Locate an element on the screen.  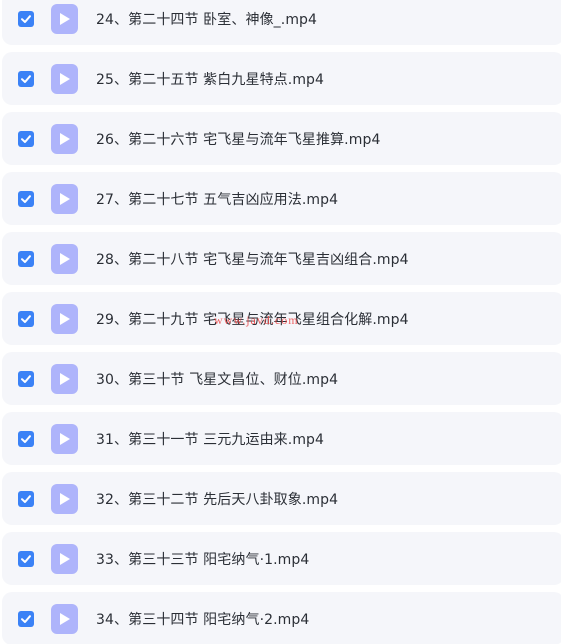
file-row: 24、第二十四节 卧室、神像_.mp4 is located at coordinates (281, 22).